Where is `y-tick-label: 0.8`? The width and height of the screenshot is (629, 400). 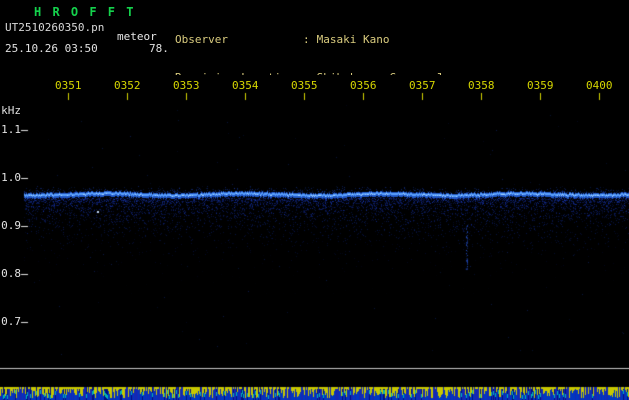 y-tick-label: 0.8 is located at coordinates (11, 273).